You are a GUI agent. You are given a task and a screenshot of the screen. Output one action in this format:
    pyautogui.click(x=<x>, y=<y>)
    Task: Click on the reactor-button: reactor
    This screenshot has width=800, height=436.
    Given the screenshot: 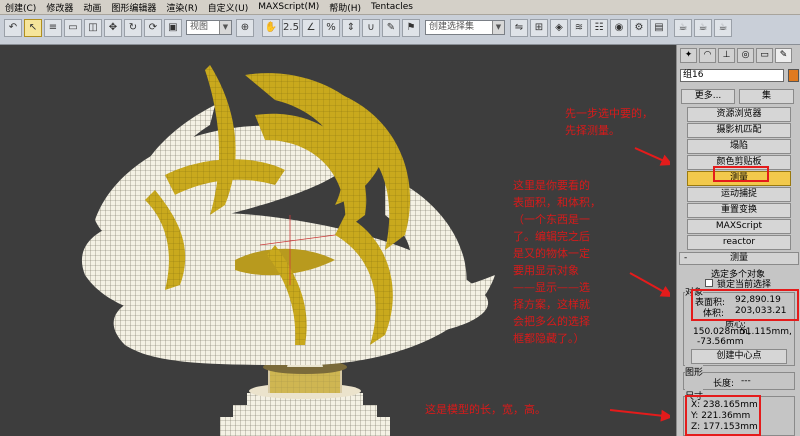 What is the action you would take?
    pyautogui.click(x=739, y=242)
    